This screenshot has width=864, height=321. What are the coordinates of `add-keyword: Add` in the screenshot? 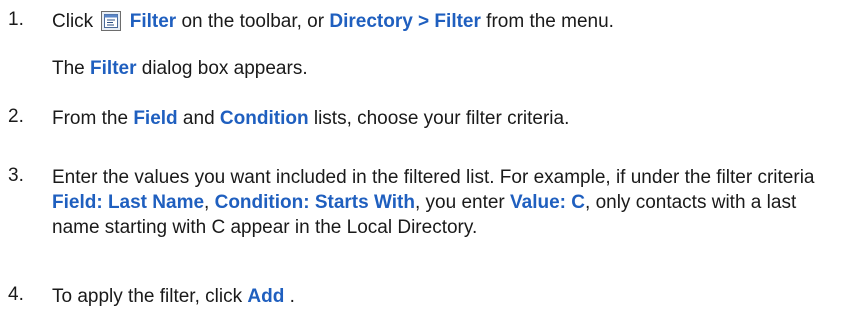 It's located at (266, 296).